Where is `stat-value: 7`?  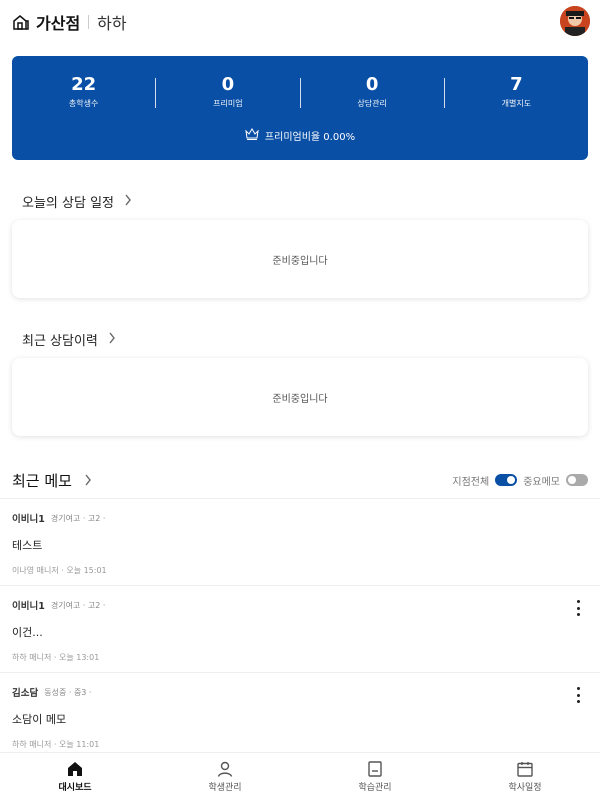
stat-value: 7 is located at coordinates (516, 84).